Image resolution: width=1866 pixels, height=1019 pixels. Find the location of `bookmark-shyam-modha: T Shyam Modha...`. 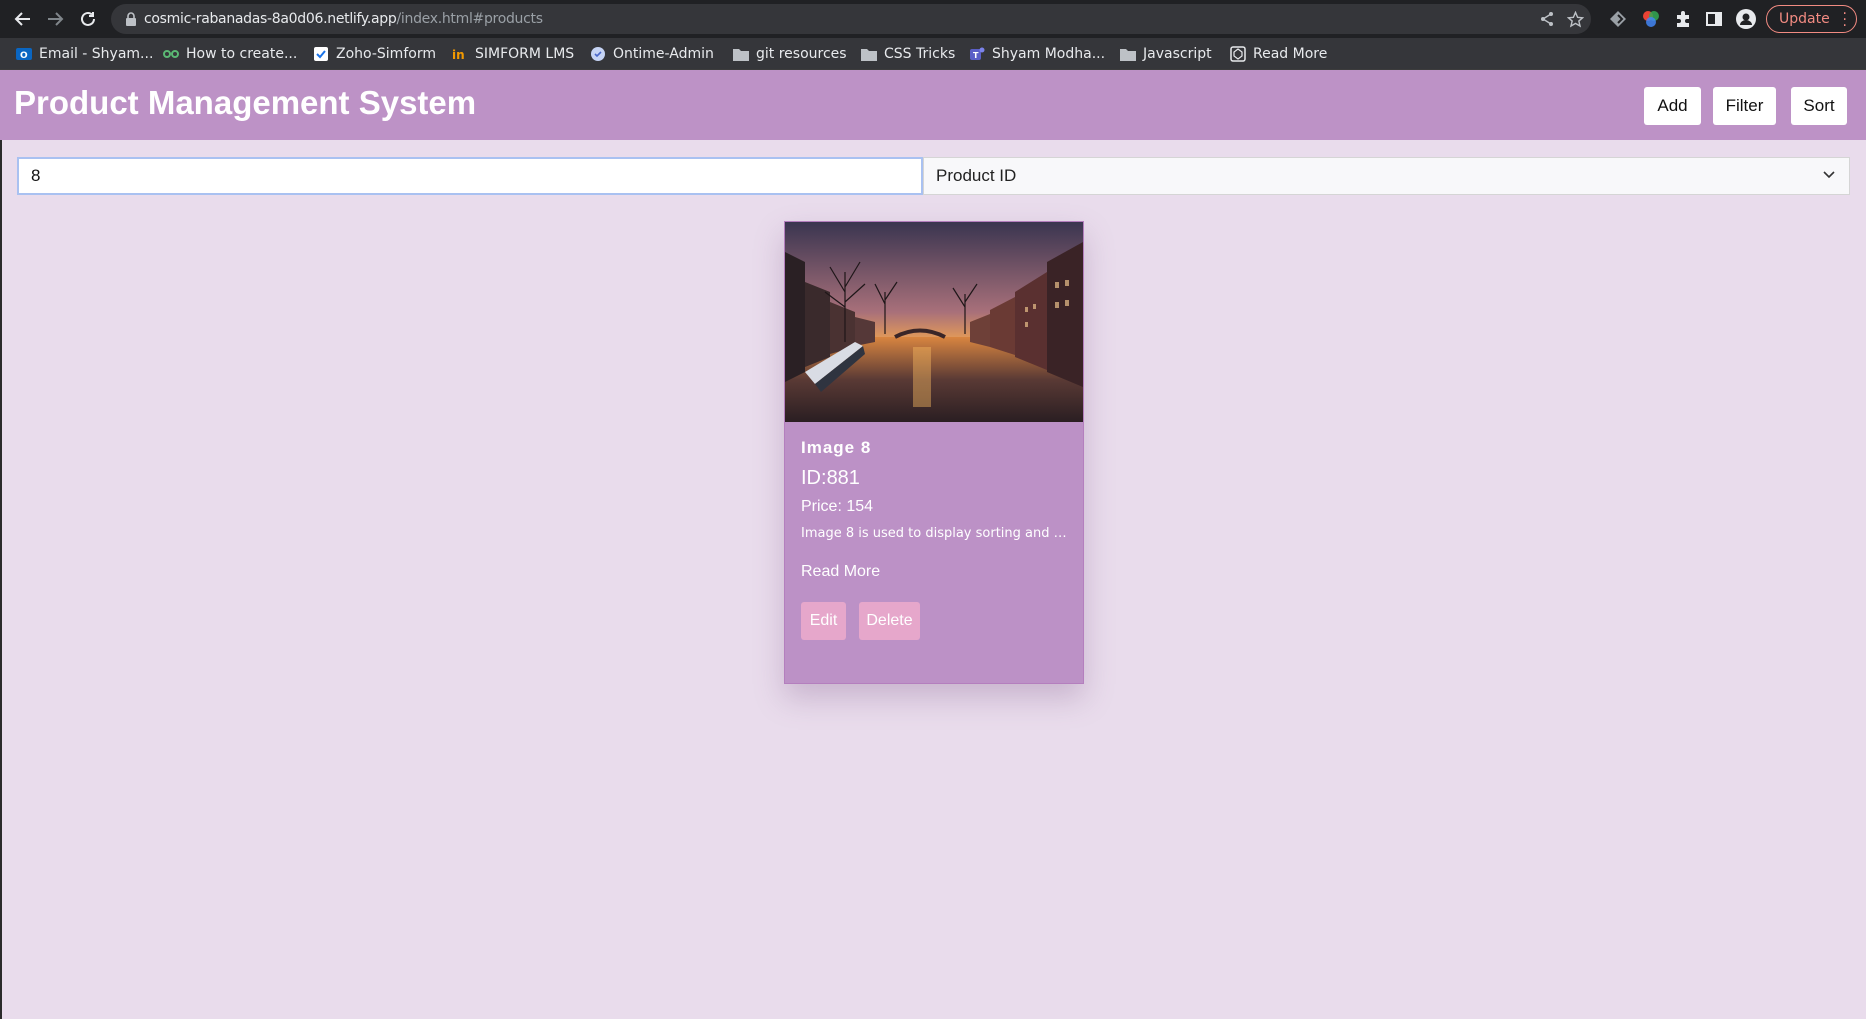

bookmark-shyam-modha: T Shyam Modha... is located at coordinates (1037, 54).